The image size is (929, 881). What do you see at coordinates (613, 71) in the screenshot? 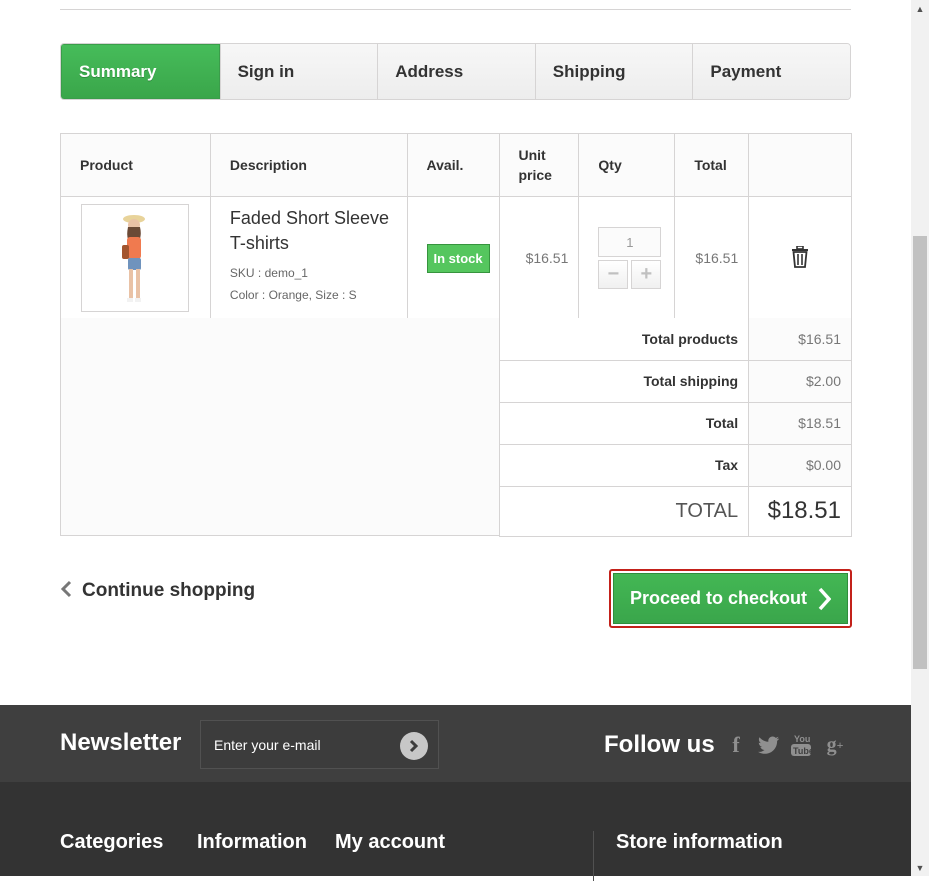
I see `step-shipping: Shipping` at bounding box center [613, 71].